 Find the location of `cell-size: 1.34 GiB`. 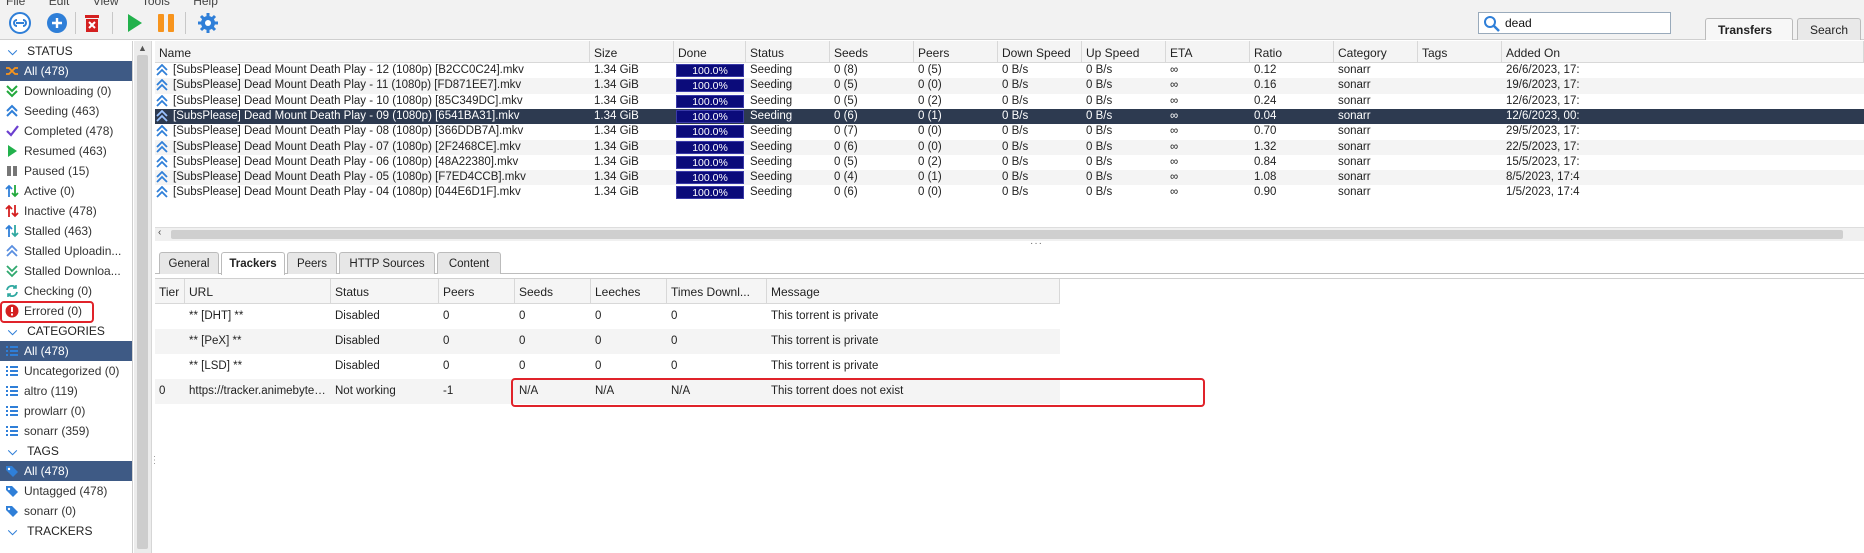

cell-size: 1.34 GiB is located at coordinates (616, 131).